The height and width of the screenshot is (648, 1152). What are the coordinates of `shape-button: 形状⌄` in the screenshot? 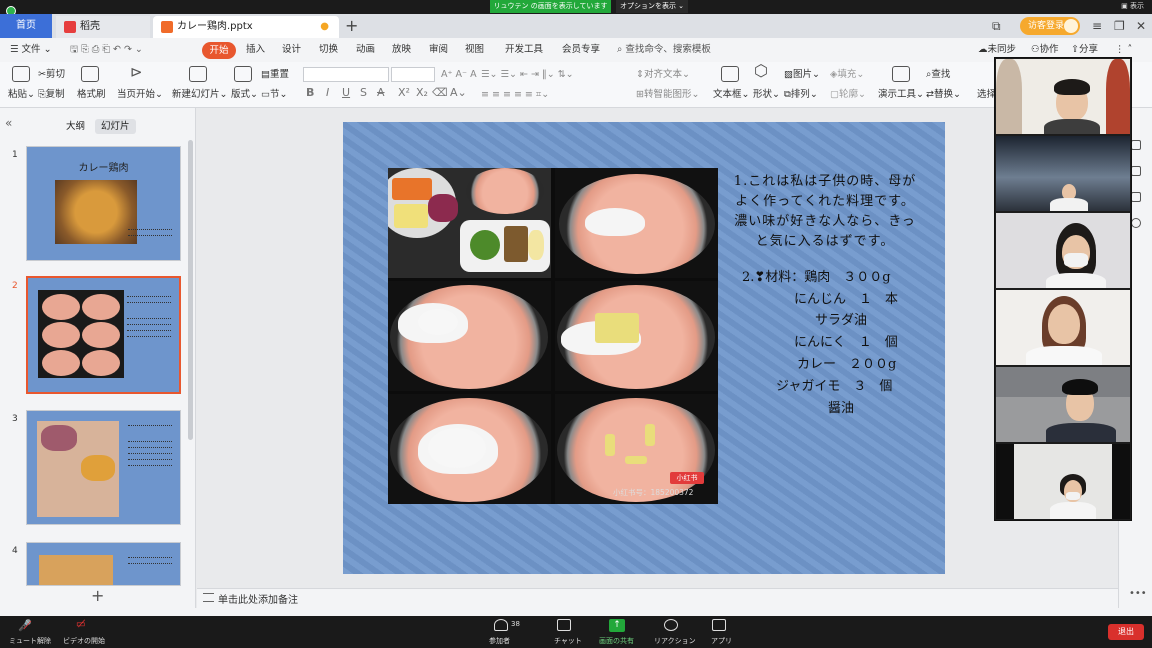 It's located at (766, 94).